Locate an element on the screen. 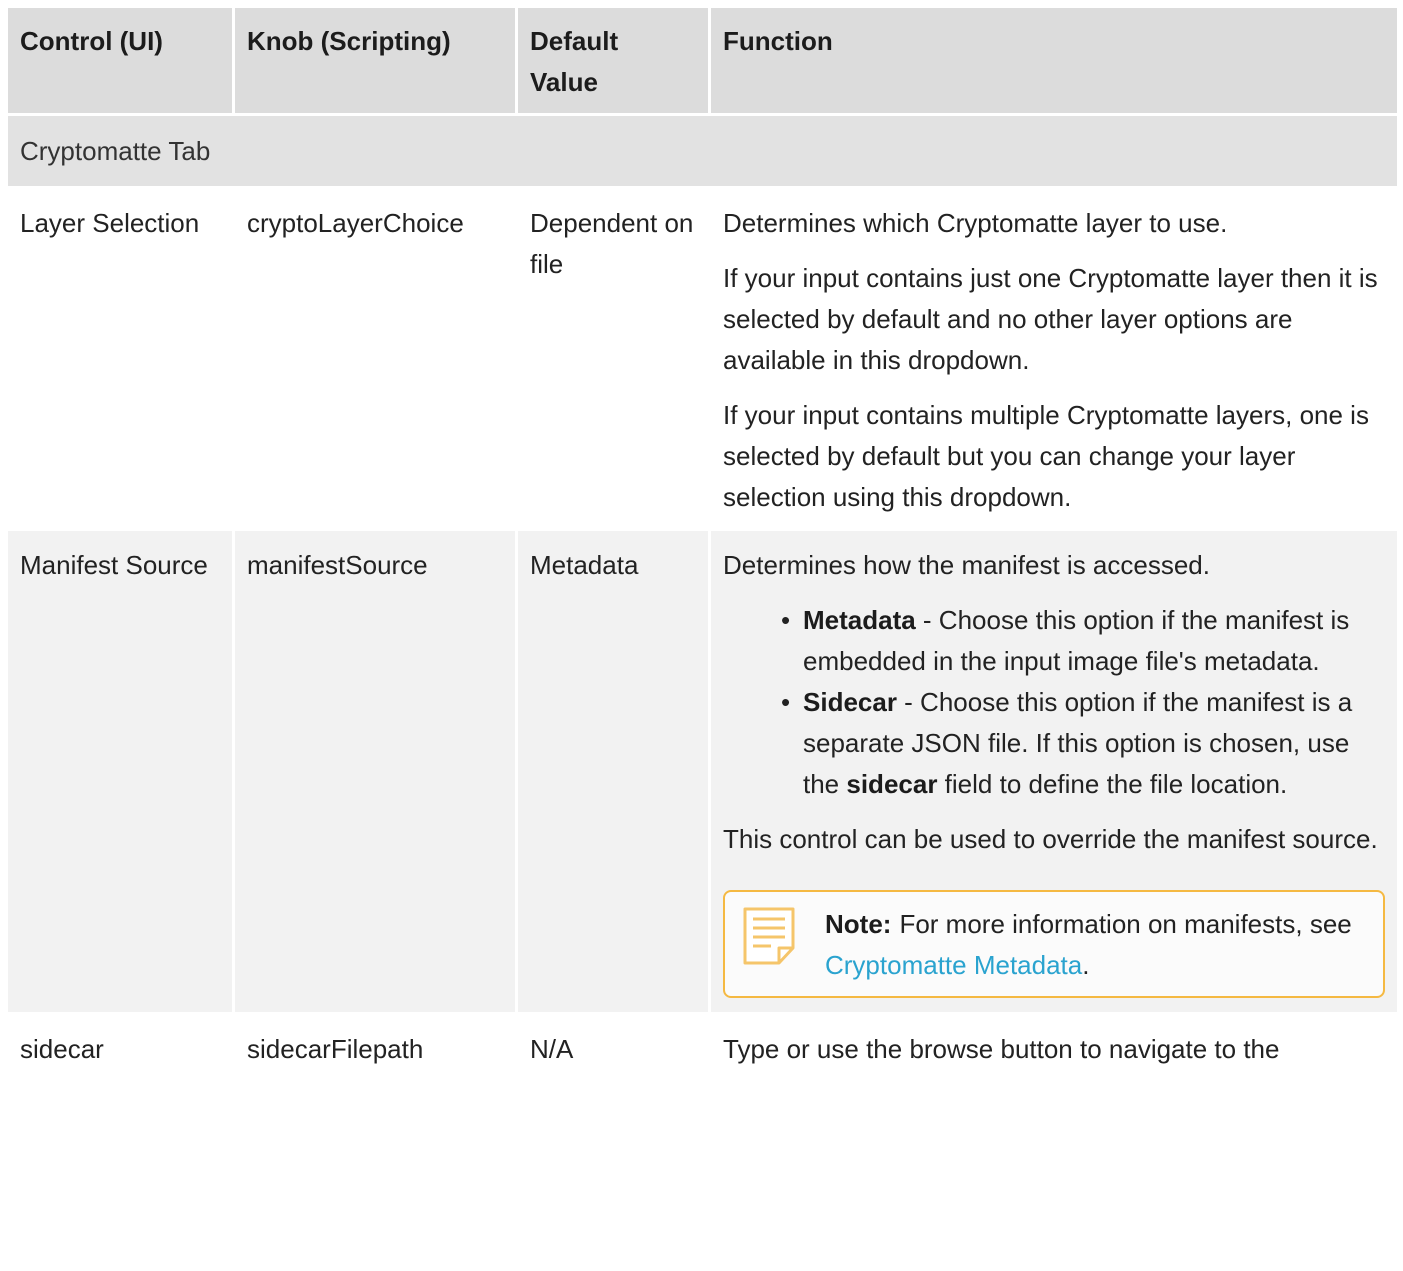 The width and height of the screenshot is (1403, 1271). header-default: Default Value is located at coordinates (614, 62).